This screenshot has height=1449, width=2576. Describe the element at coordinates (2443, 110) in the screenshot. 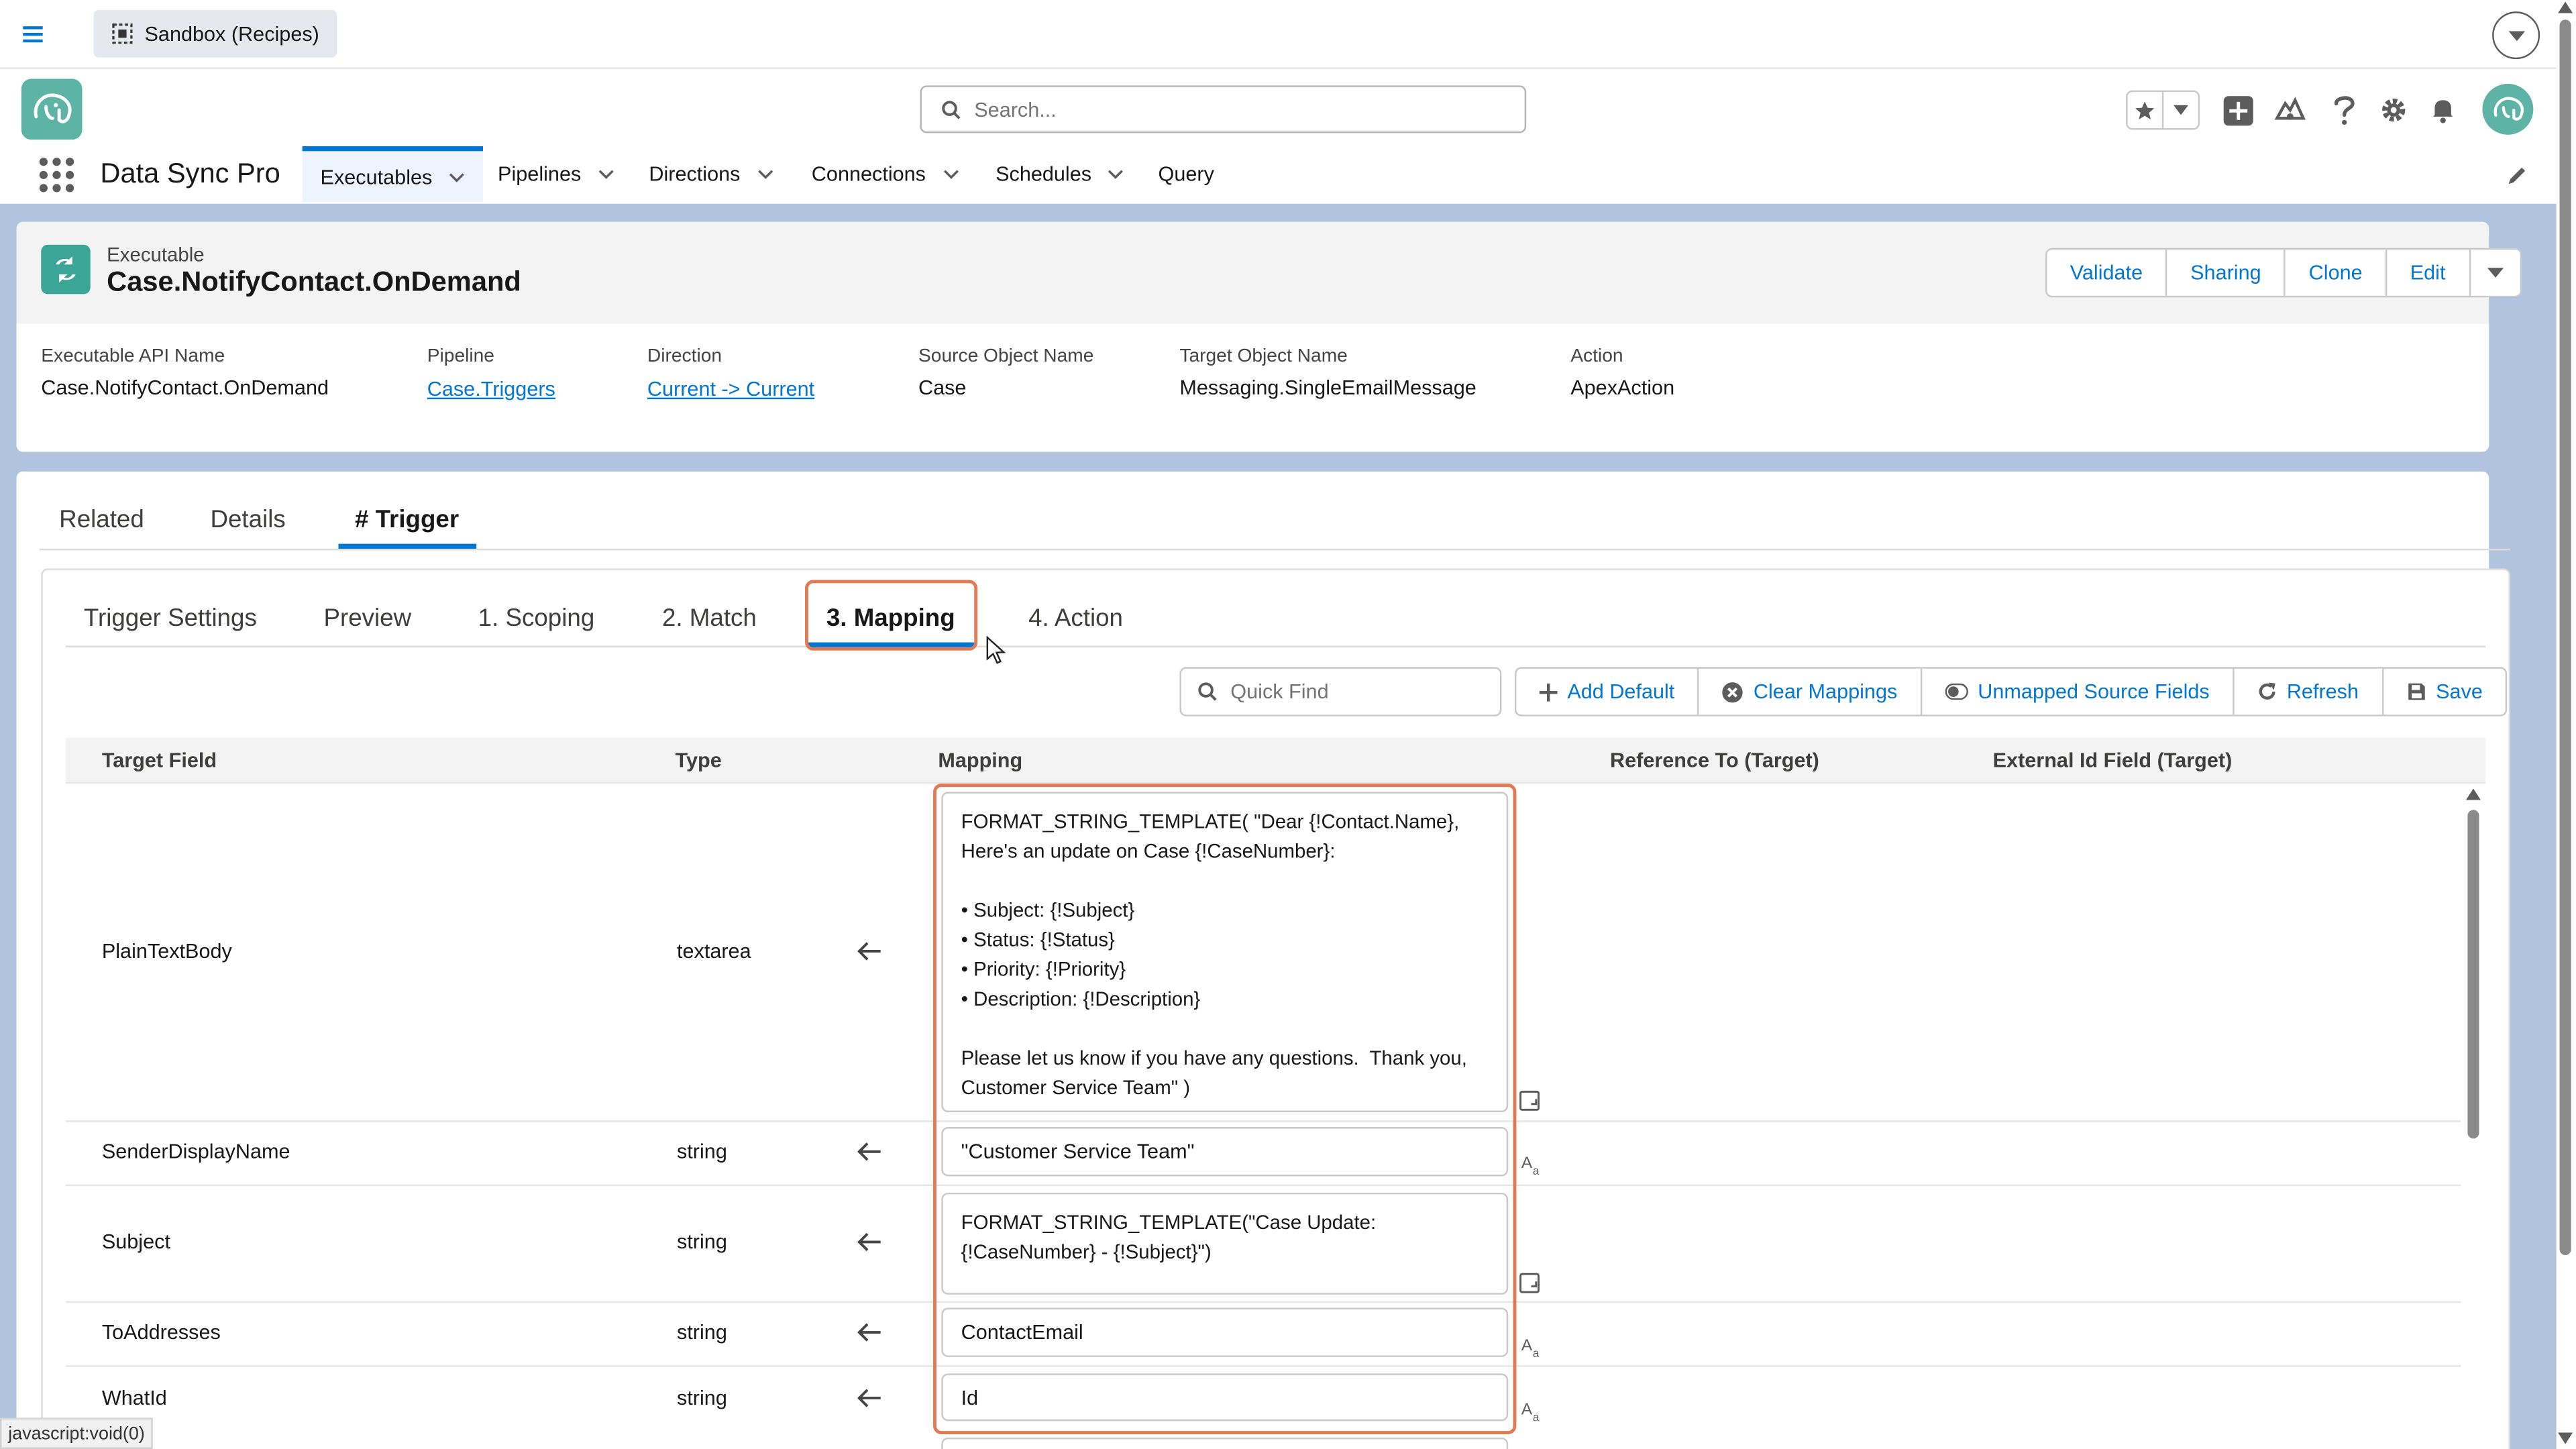

I see `bell-icon` at that location.